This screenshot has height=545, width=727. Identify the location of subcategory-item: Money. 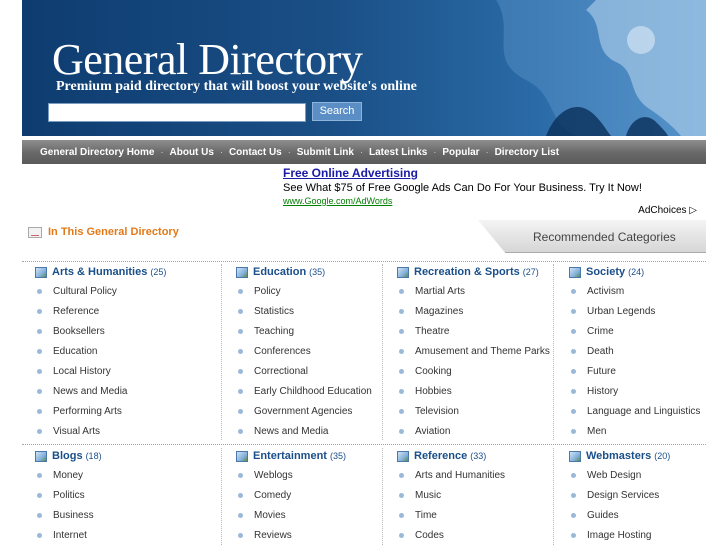
(68, 475).